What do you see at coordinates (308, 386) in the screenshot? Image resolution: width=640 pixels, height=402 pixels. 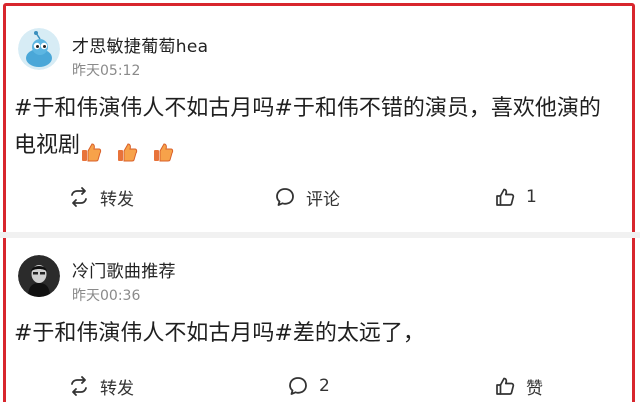 I see `comment-button: 2` at bounding box center [308, 386].